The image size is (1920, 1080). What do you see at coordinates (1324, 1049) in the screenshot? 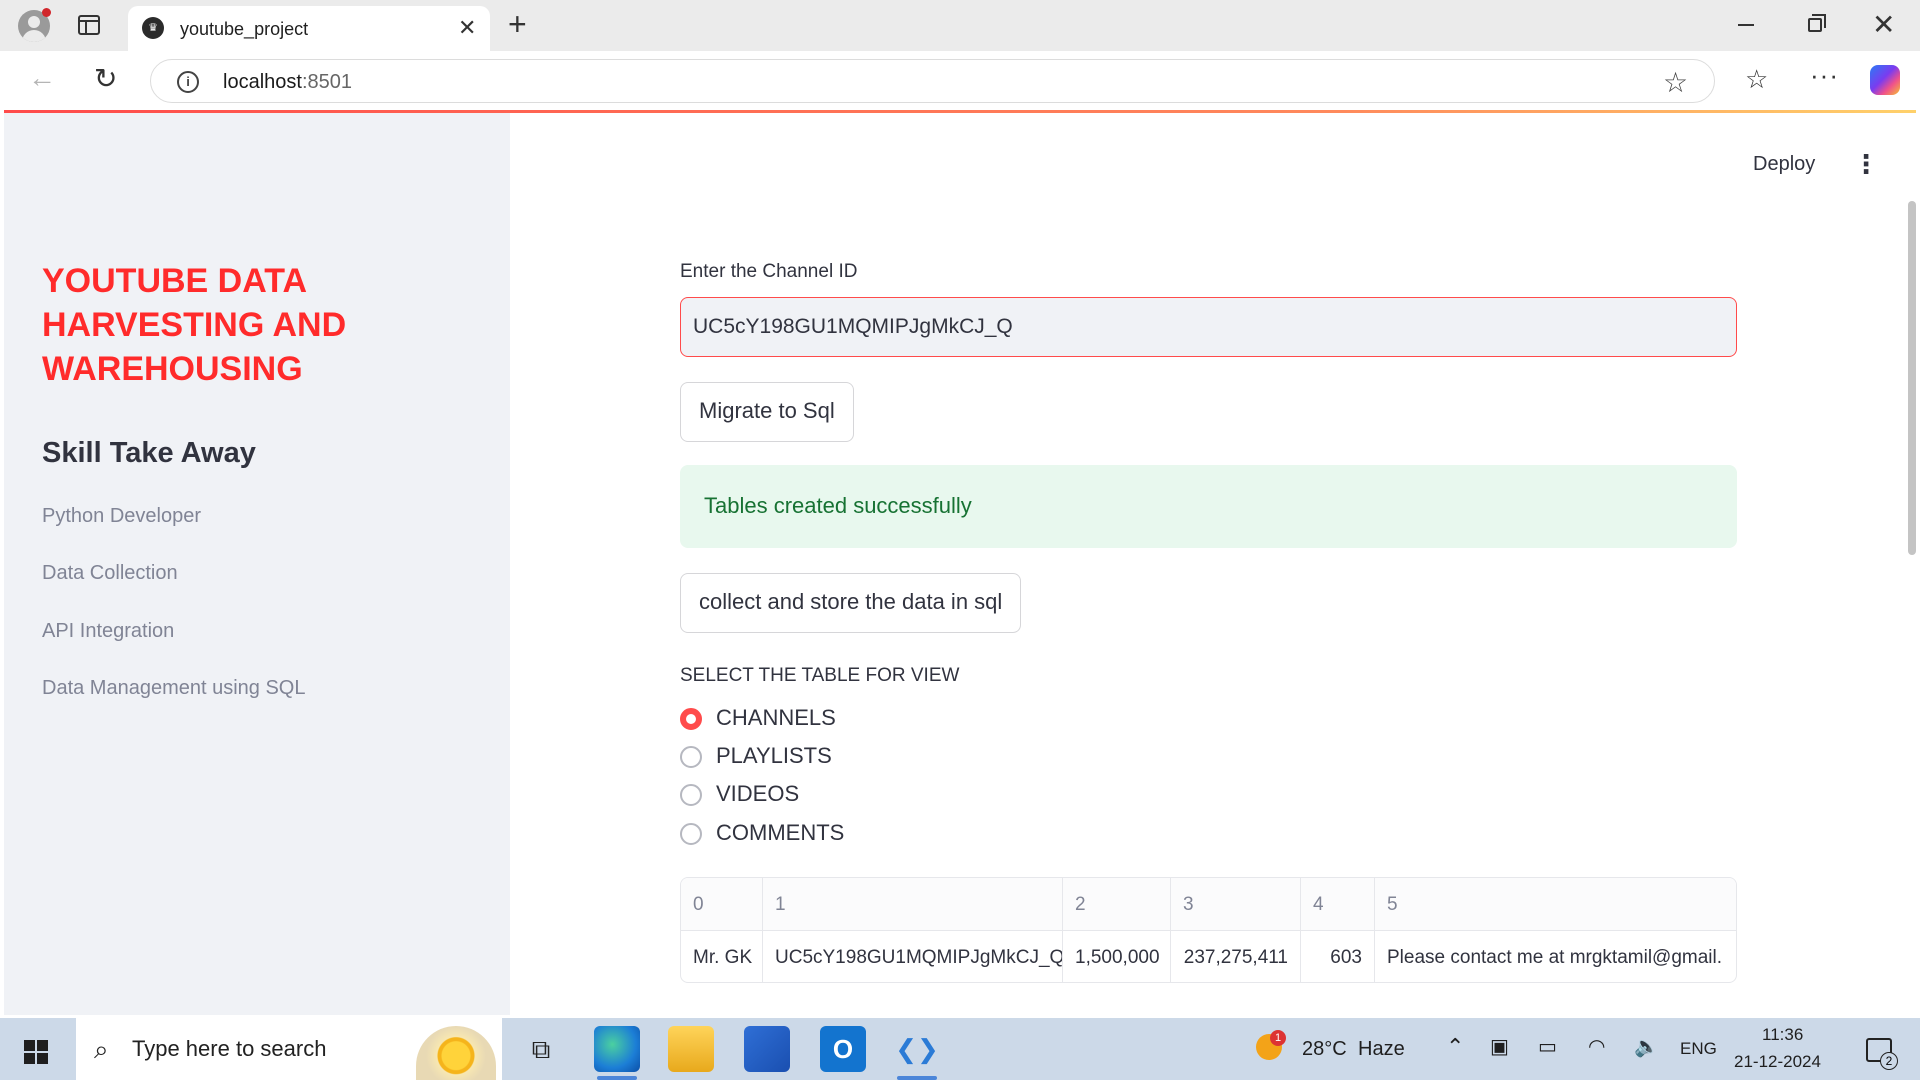
I see `weather-temperature: 28°C` at bounding box center [1324, 1049].